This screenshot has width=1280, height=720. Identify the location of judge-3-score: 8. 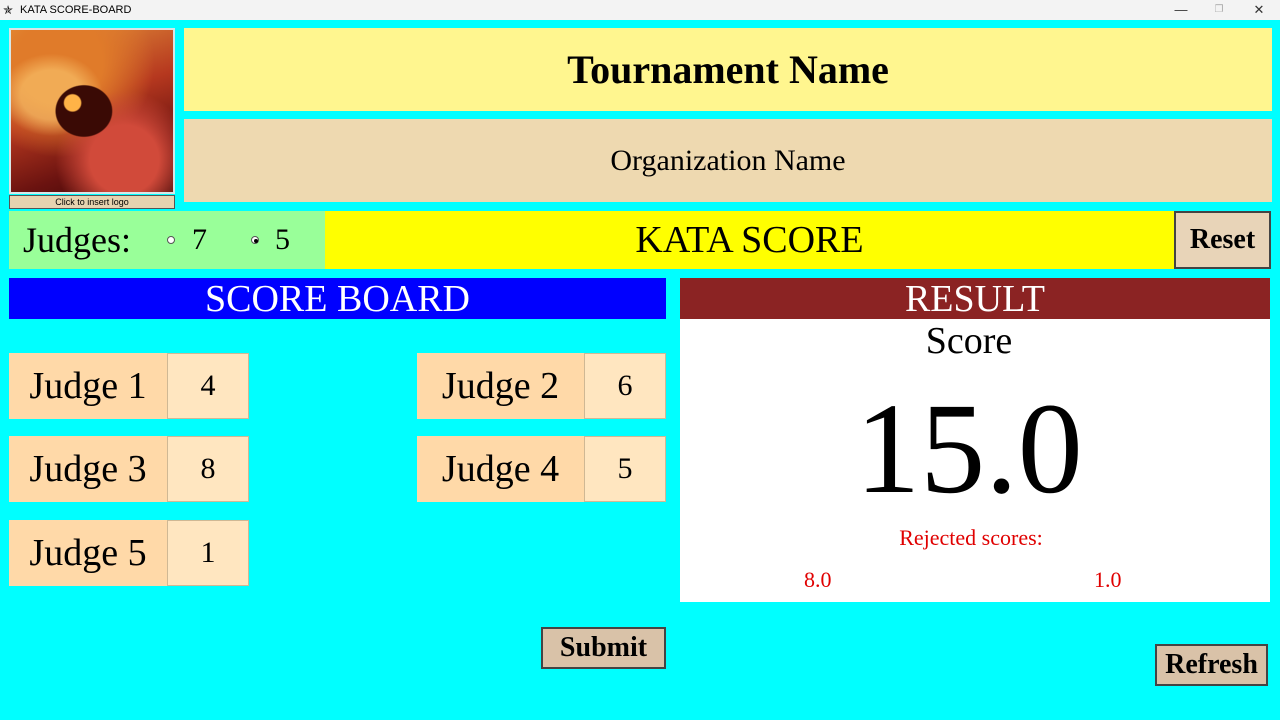
(208, 469).